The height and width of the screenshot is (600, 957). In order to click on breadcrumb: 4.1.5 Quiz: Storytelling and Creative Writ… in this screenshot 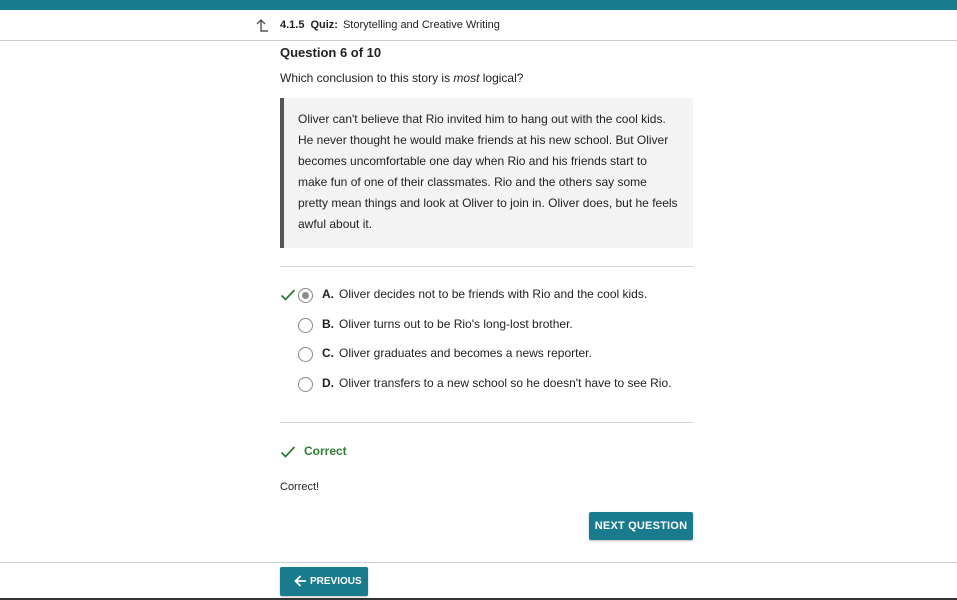, I will do `click(390, 25)`.